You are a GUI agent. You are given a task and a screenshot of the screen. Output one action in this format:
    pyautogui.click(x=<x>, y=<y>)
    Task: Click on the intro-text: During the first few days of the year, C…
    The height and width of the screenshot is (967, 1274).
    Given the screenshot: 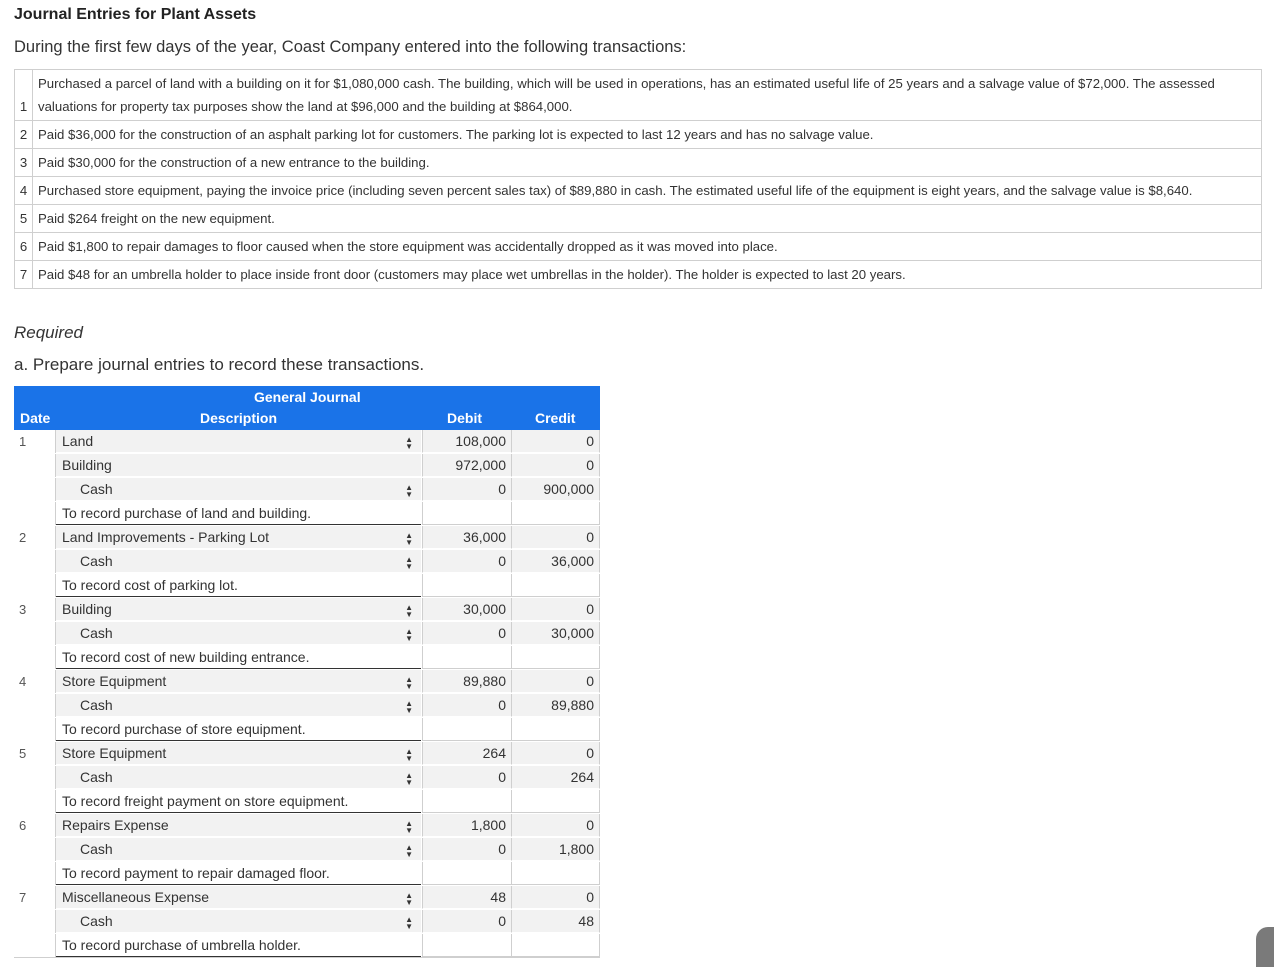 What is the action you would take?
    pyautogui.click(x=350, y=47)
    